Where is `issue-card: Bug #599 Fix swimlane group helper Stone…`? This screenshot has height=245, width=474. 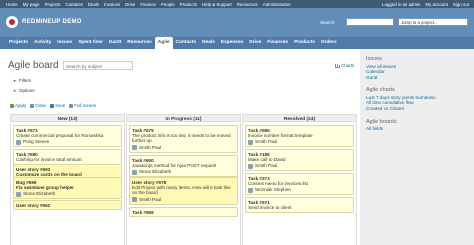
issue-card: Bug #599 Fix swimlane group helper Stone… is located at coordinates (67, 188).